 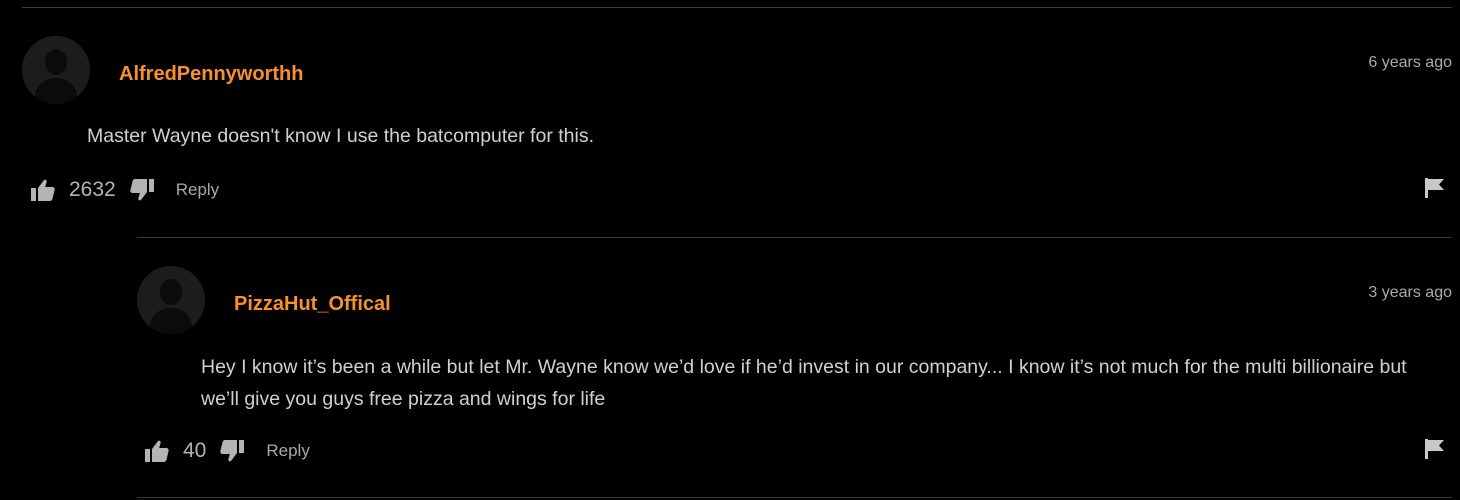 I want to click on top-divider, so click(x=737, y=7).